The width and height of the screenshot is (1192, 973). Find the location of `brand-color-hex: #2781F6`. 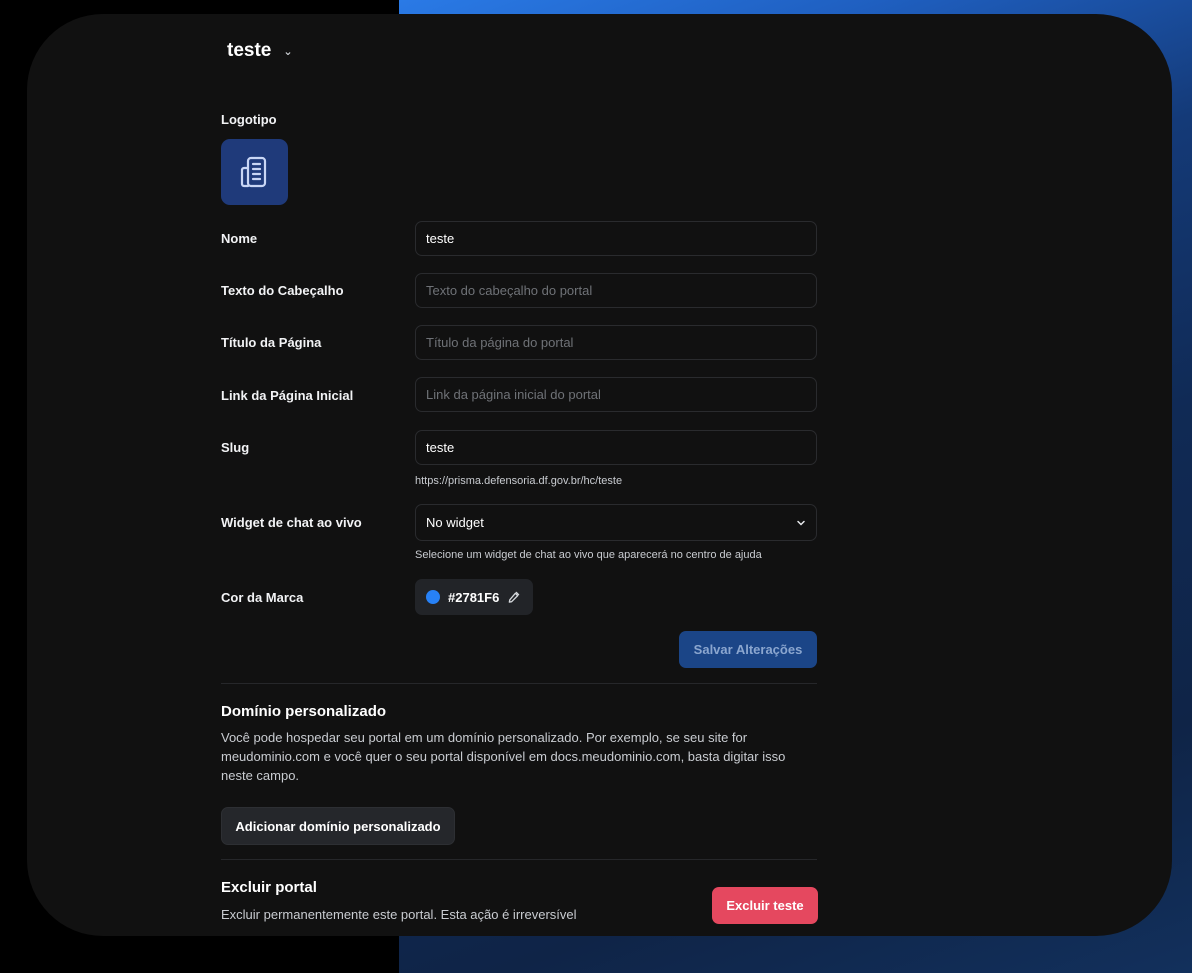

brand-color-hex: #2781F6 is located at coordinates (474, 597).